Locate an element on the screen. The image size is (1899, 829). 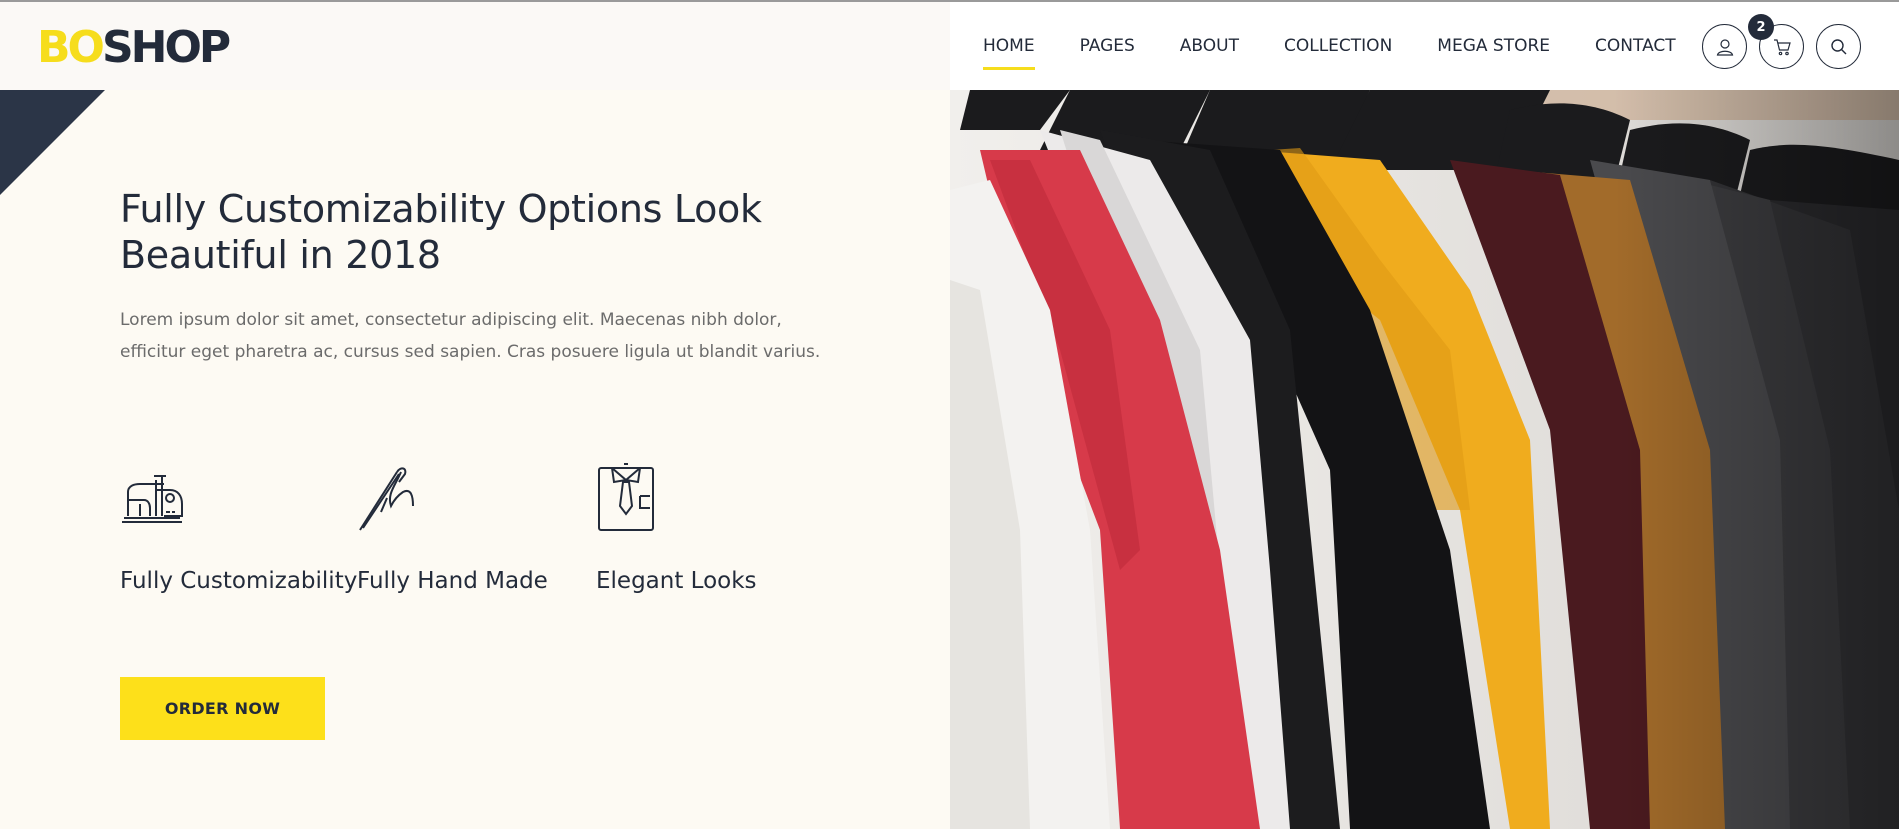
feature-label-customizability: Fully Customizability is located at coordinates (239, 581).